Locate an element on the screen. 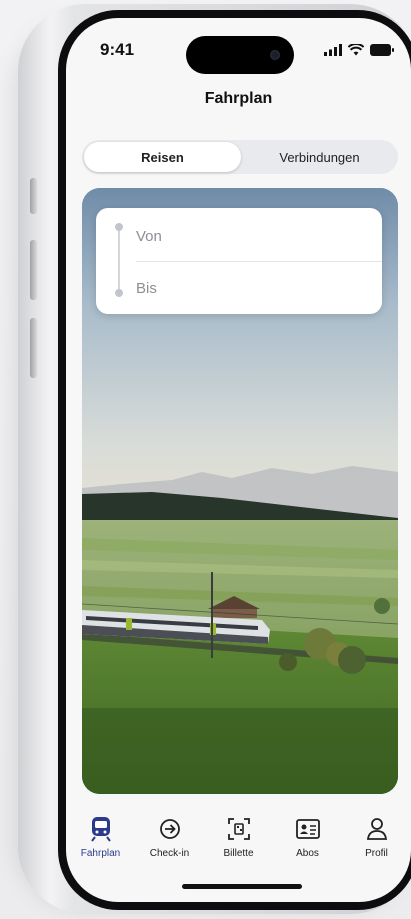  tab-label: Fahrplan is located at coordinates (100, 853).